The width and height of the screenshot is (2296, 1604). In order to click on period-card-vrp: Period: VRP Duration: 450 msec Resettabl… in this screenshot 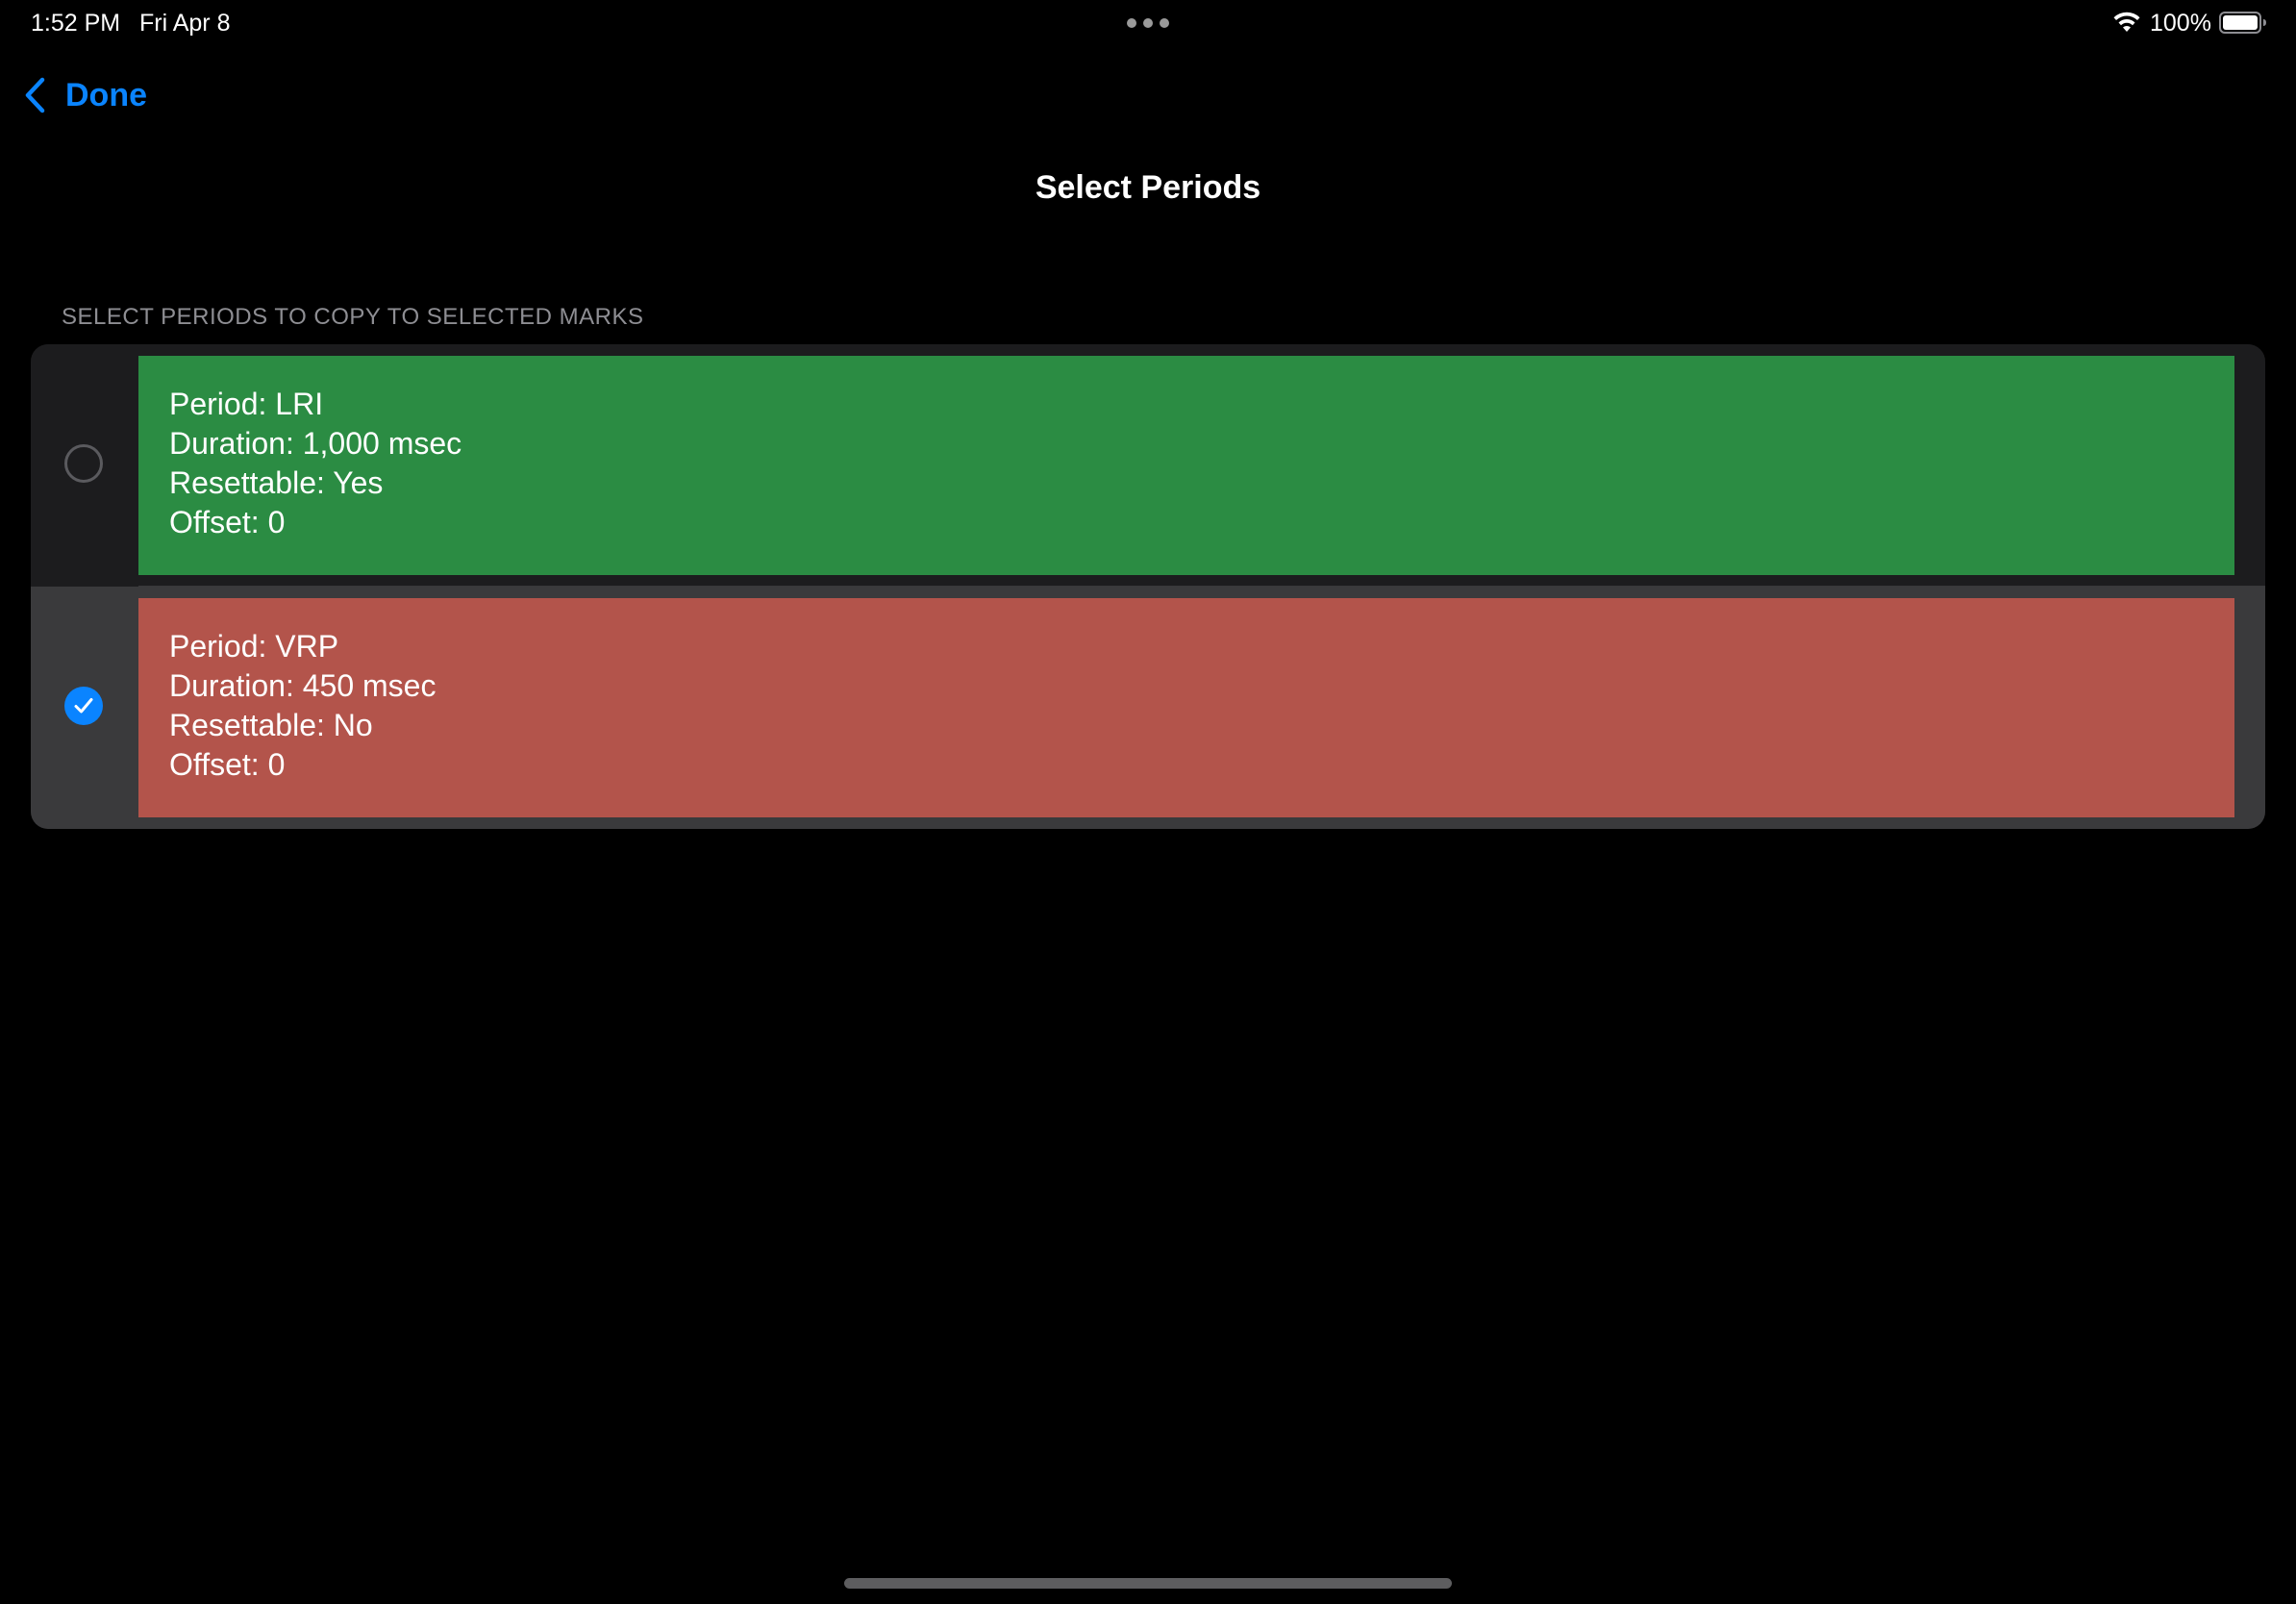, I will do `click(1186, 707)`.